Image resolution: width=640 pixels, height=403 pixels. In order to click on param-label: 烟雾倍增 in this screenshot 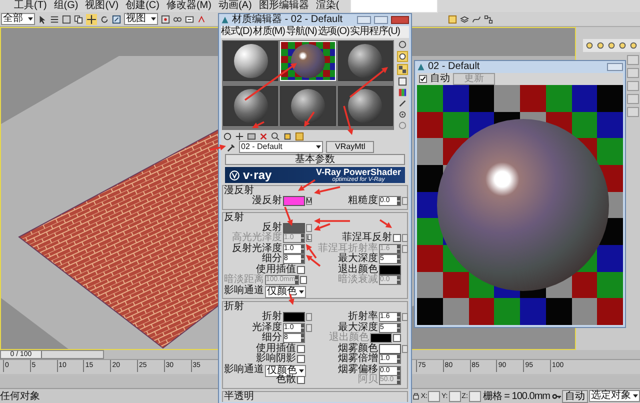, I will do `click(358, 359)`.